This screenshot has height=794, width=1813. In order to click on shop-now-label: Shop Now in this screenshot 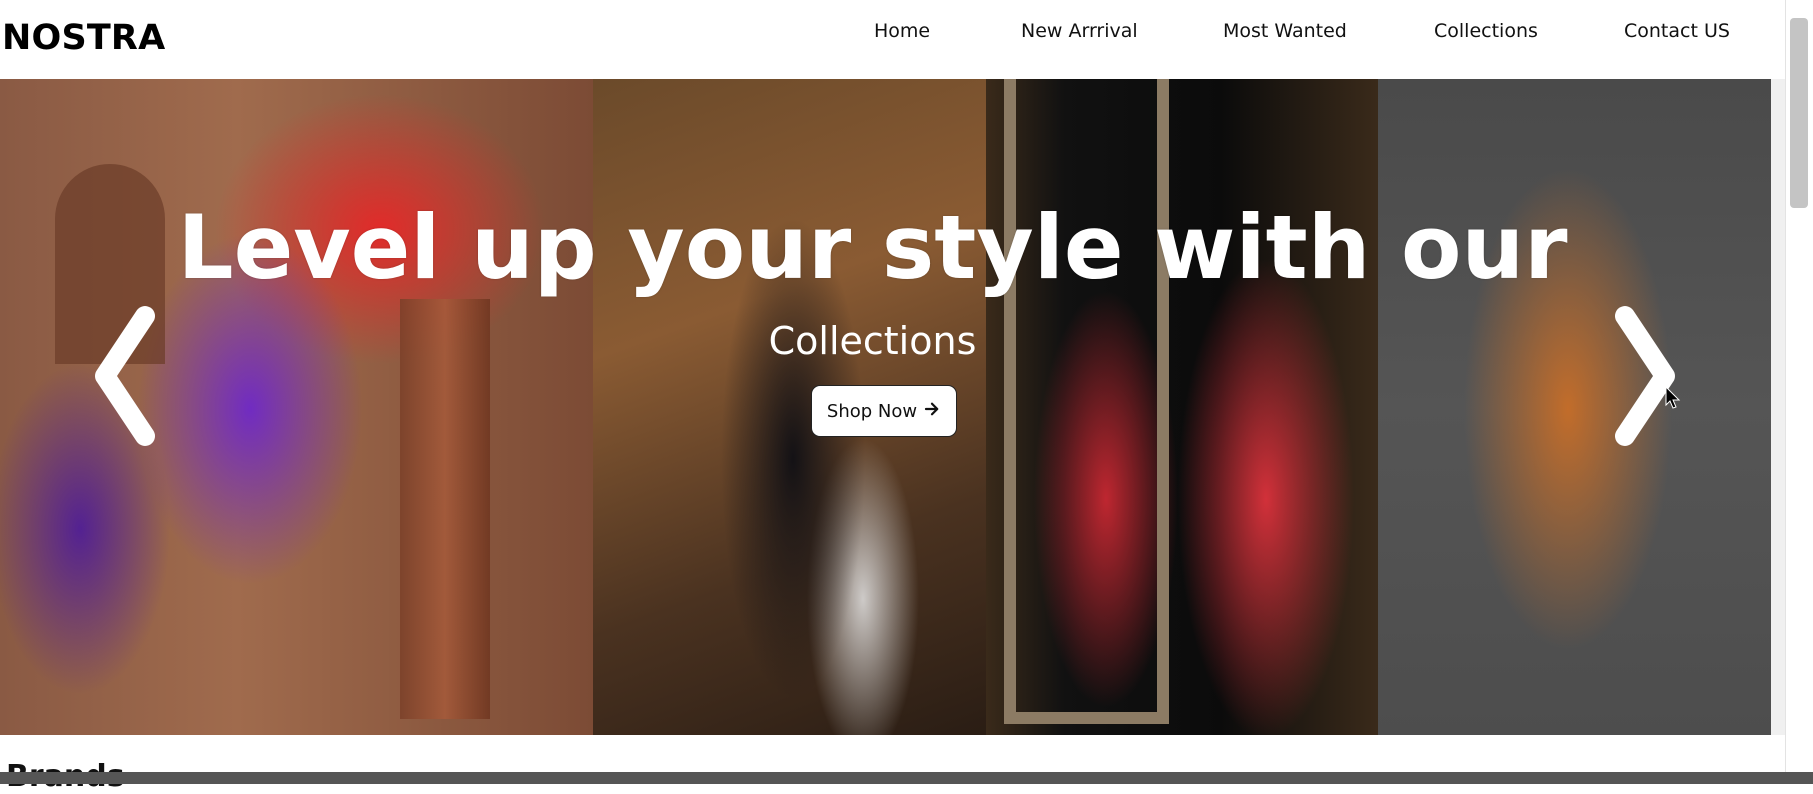, I will do `click(872, 411)`.